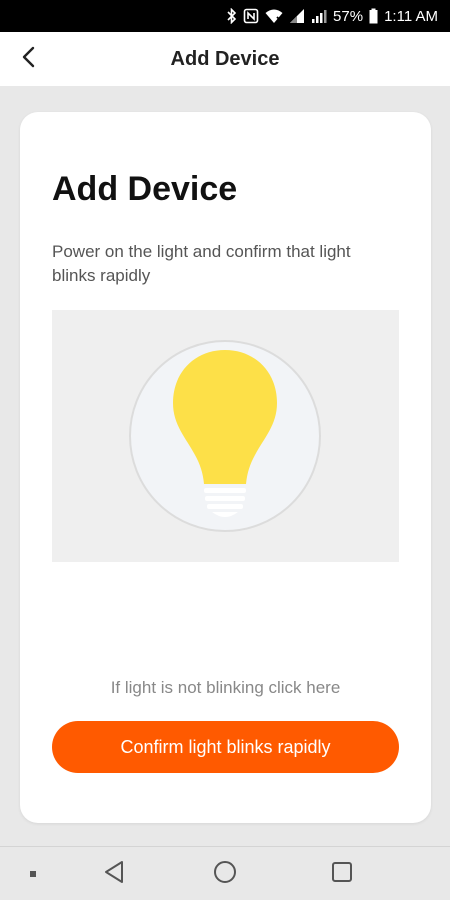 Image resolution: width=450 pixels, height=900 pixels. I want to click on nfc-icon, so click(251, 16).